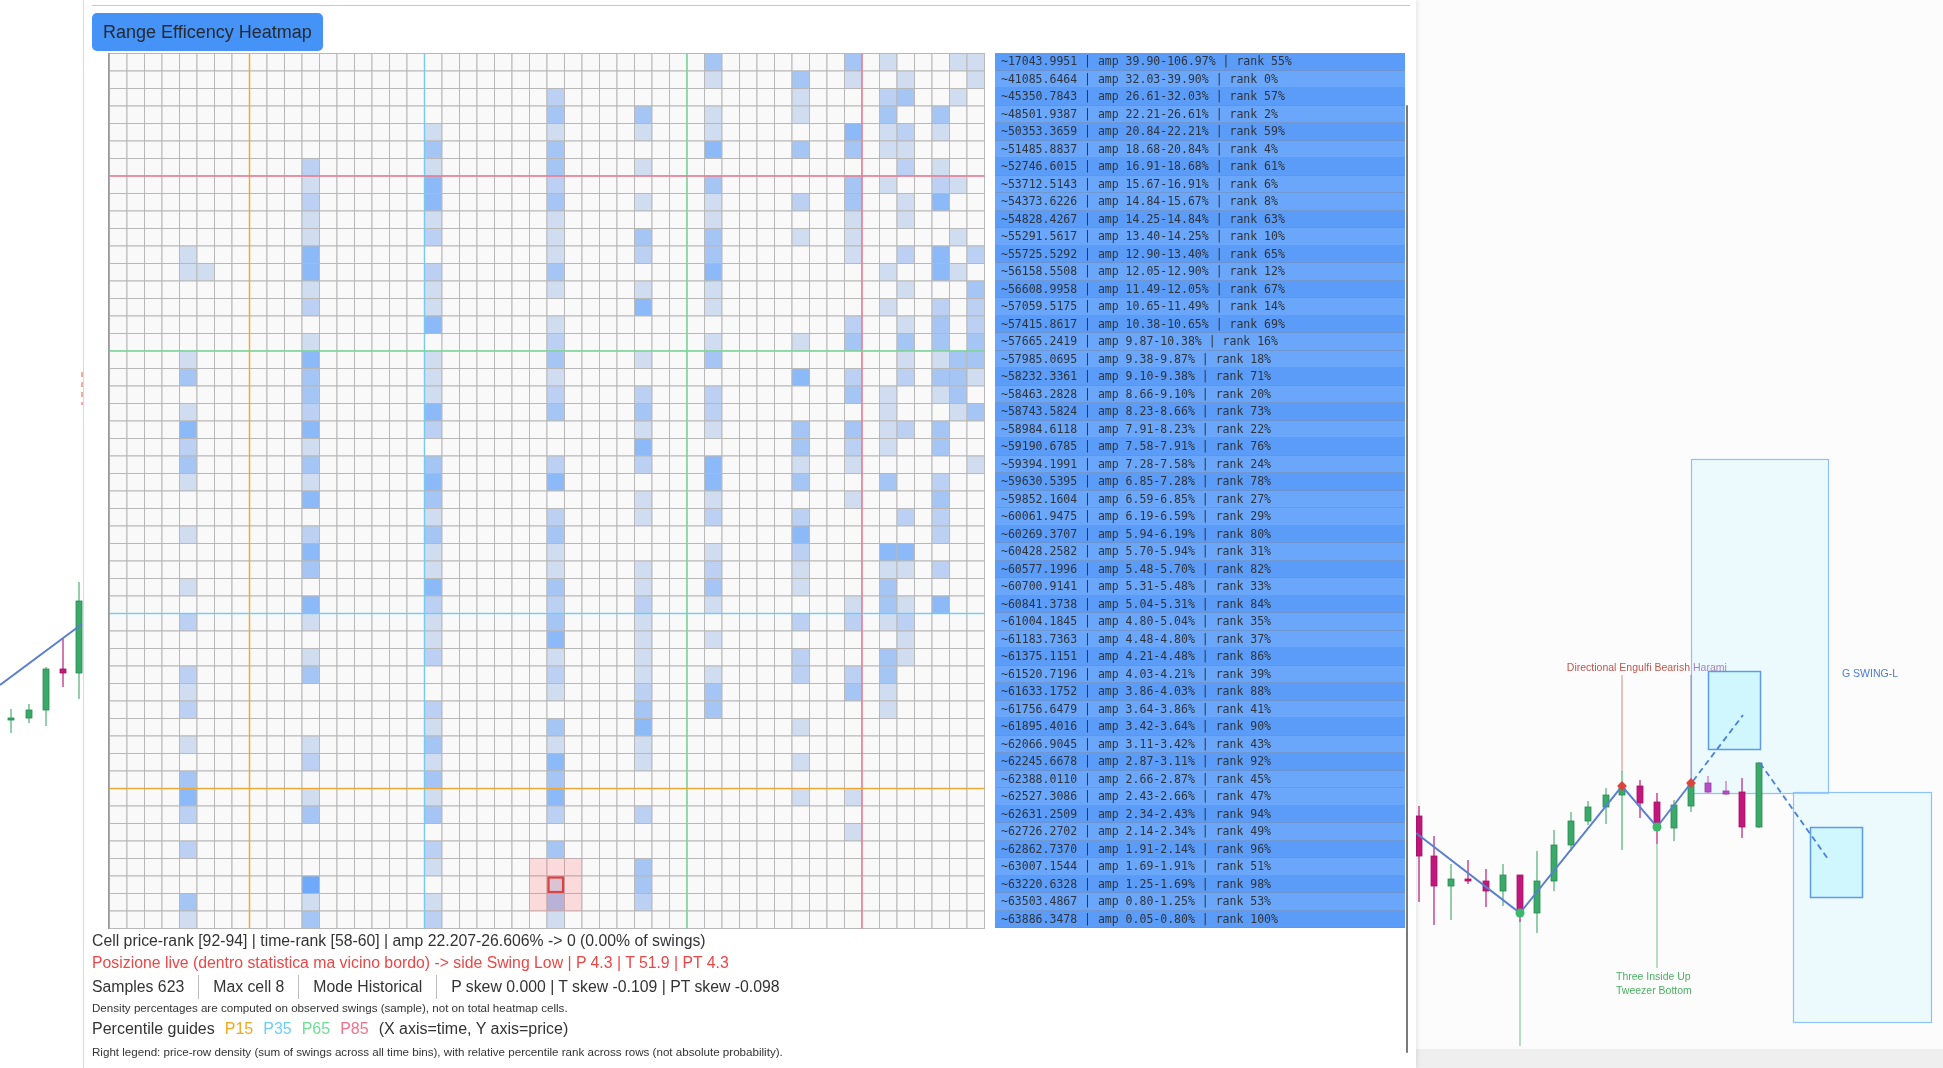  Describe the element at coordinates (1407, 579) in the screenshot. I see `scrollbar-thumb` at that location.